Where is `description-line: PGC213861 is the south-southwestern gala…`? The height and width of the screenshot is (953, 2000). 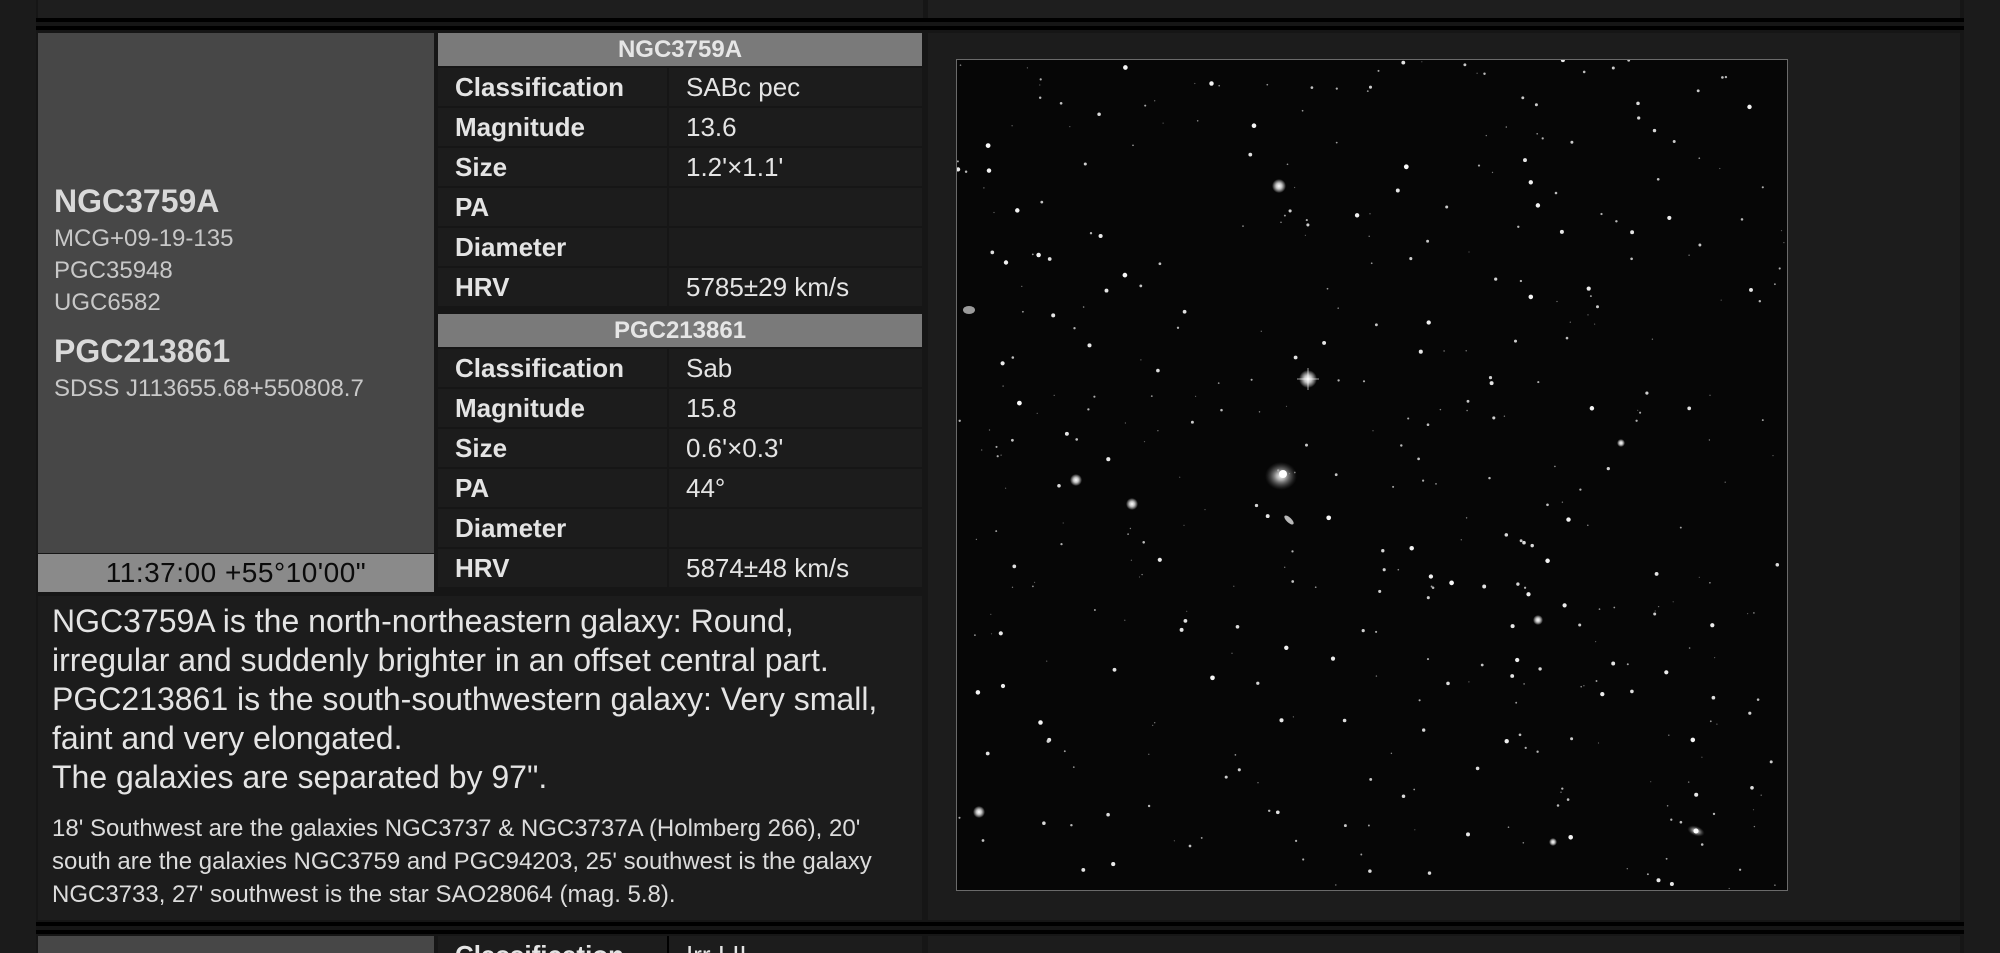
description-line: PGC213861 is the south-southwestern gala… is located at coordinates (465, 718).